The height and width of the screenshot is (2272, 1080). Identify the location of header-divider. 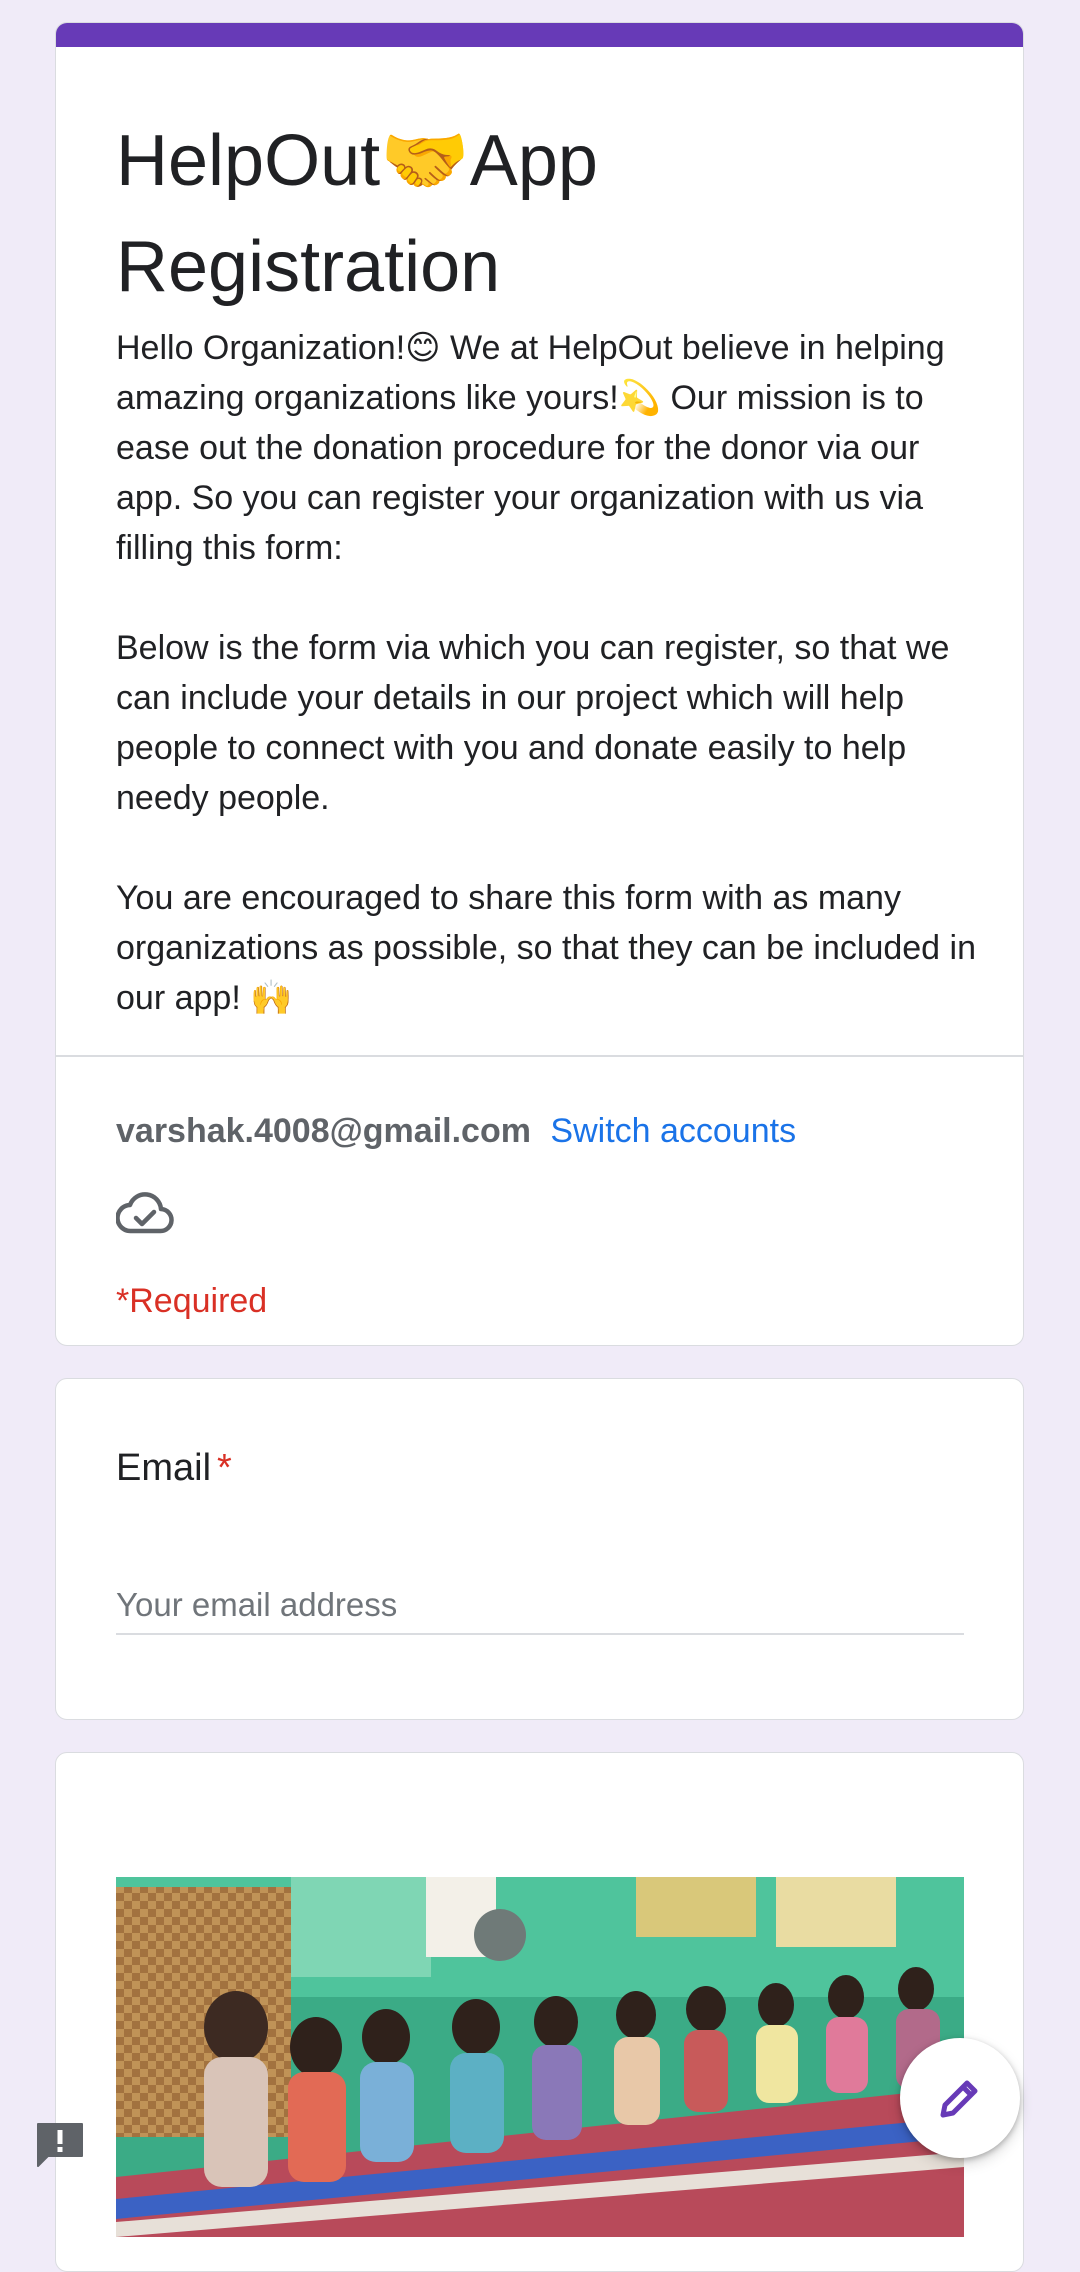
(539, 1056).